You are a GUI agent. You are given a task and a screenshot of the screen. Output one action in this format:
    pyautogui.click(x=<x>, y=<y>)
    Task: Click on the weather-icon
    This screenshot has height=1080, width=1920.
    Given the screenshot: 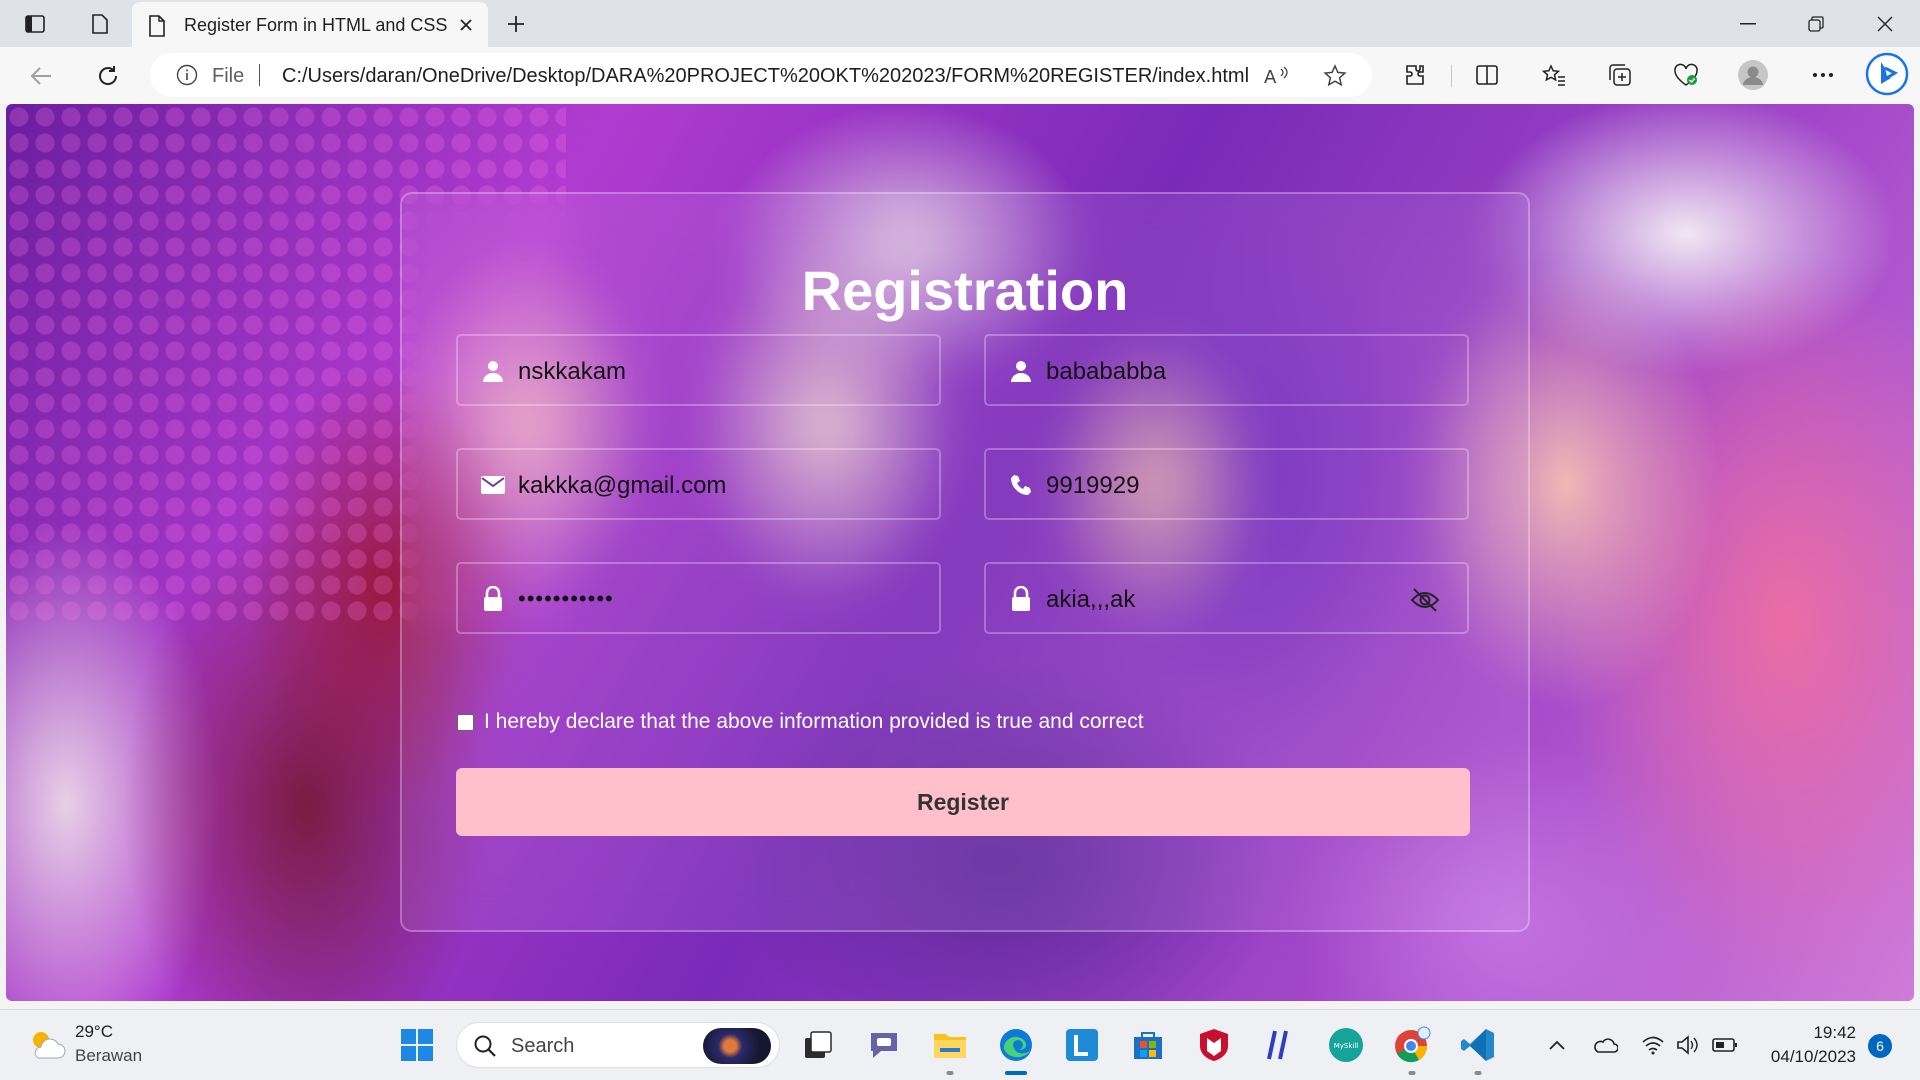 What is the action you would take?
    pyautogui.click(x=46, y=1046)
    